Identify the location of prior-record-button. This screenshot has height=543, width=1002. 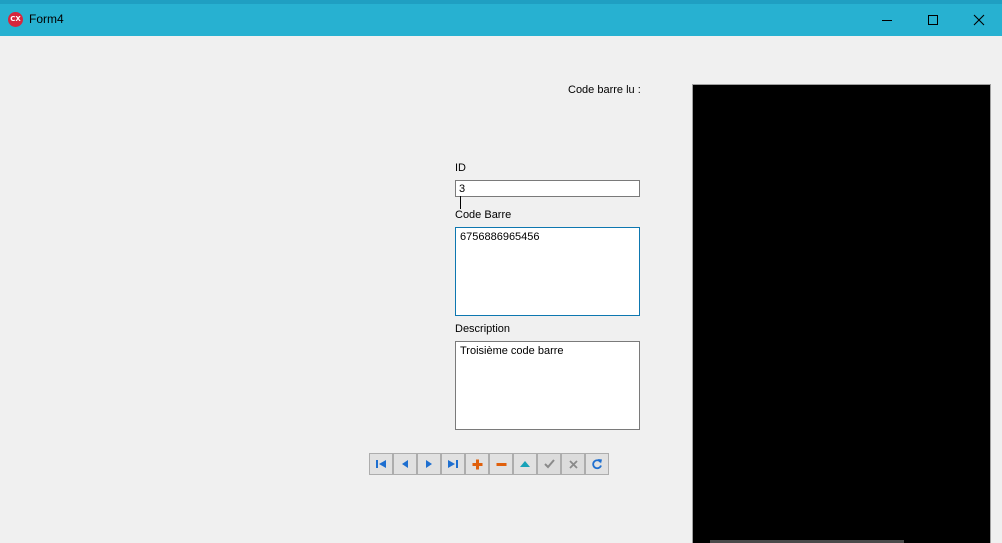
(405, 464).